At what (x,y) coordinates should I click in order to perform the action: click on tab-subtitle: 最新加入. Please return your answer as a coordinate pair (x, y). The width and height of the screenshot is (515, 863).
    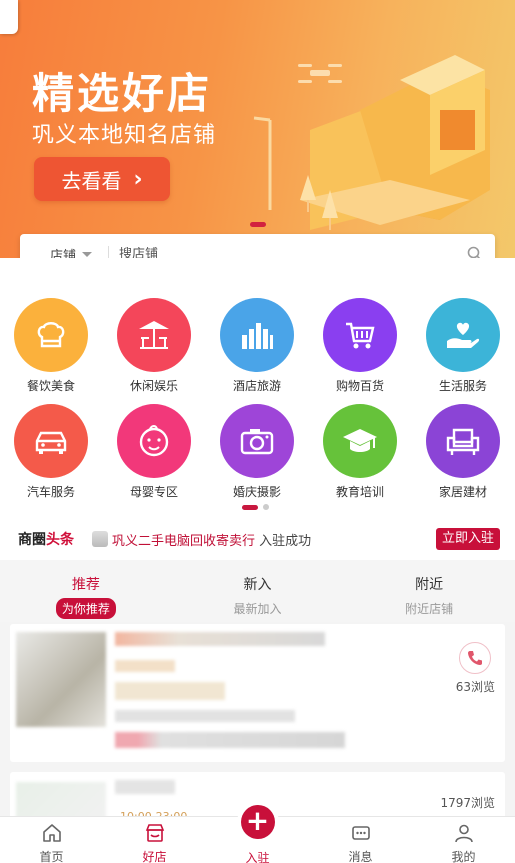
    Looking at the image, I should click on (257, 609).